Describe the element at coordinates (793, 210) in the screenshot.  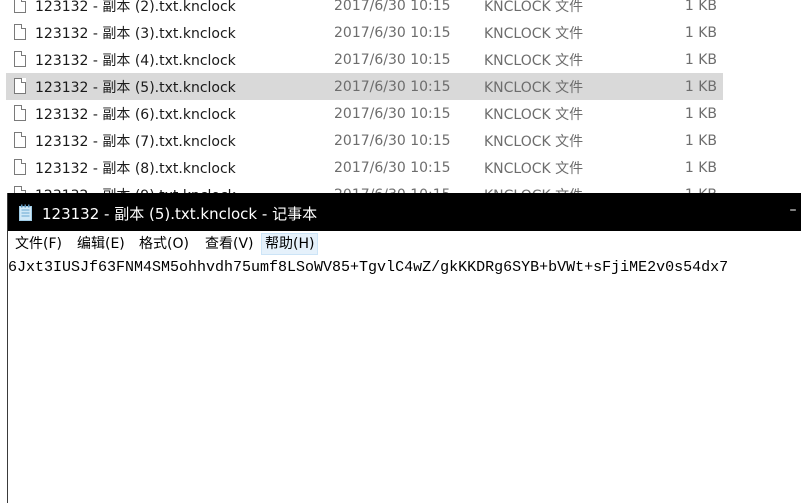
I see `minimize-button: –` at that location.